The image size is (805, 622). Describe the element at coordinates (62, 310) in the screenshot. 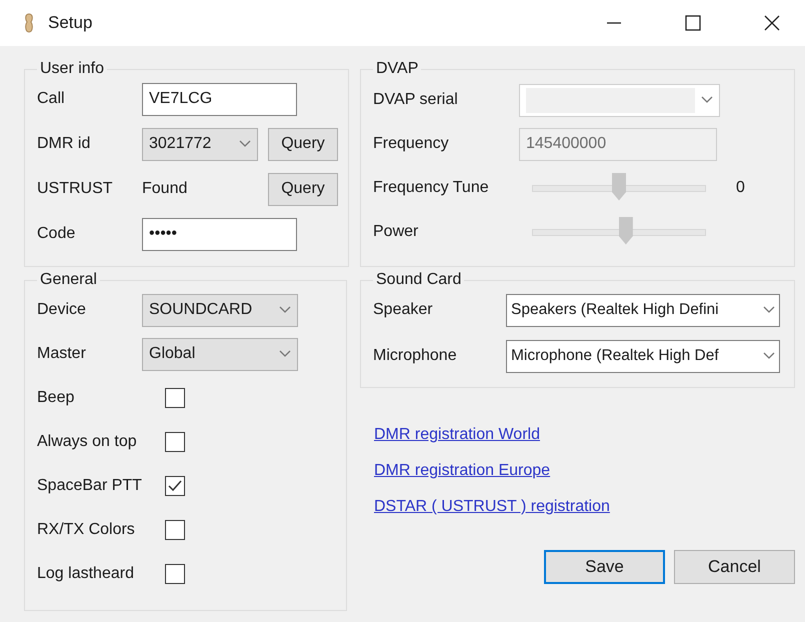

I see `field-label: Device` at that location.